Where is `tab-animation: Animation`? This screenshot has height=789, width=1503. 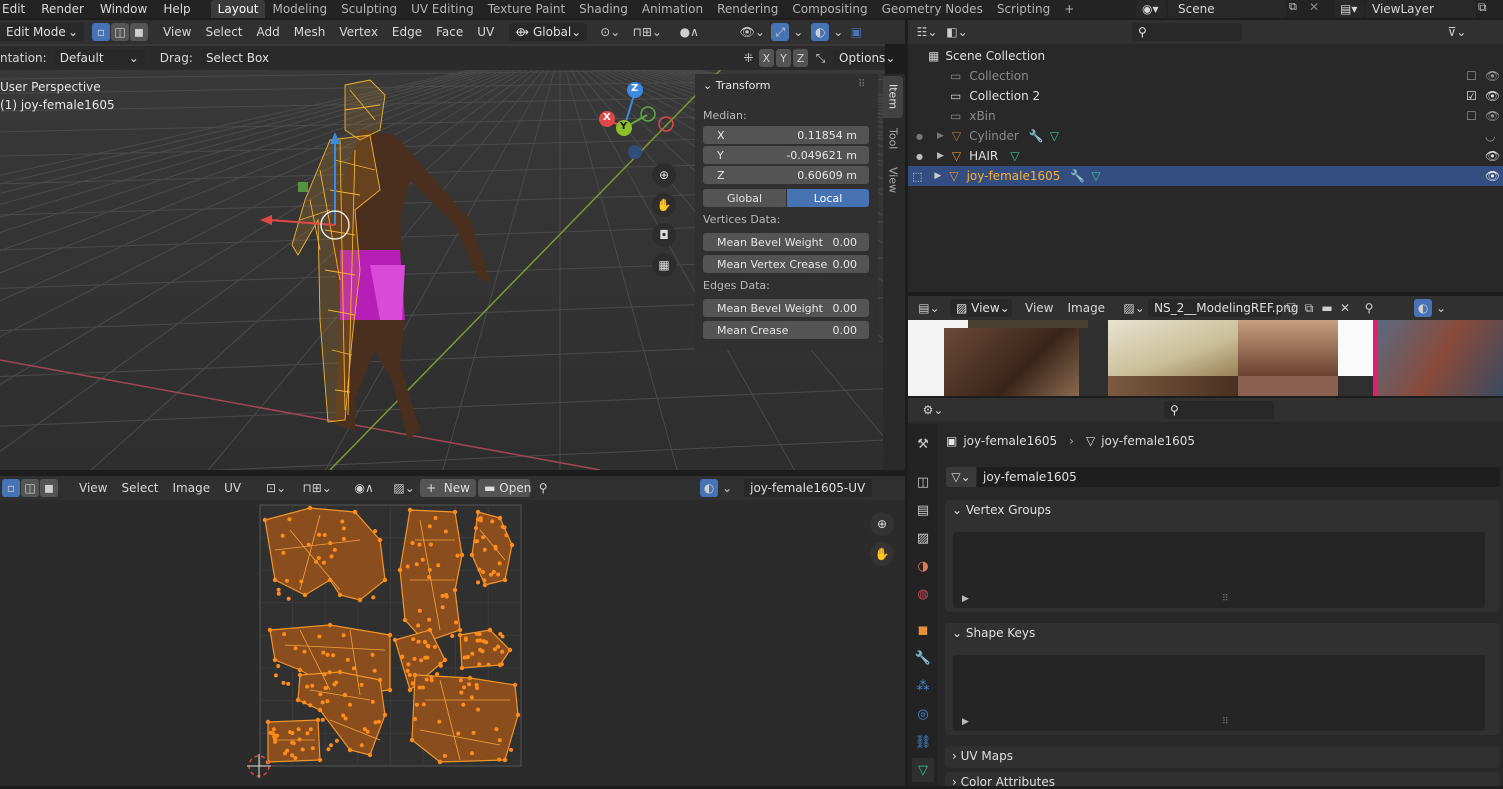 tab-animation: Animation is located at coordinates (672, 9).